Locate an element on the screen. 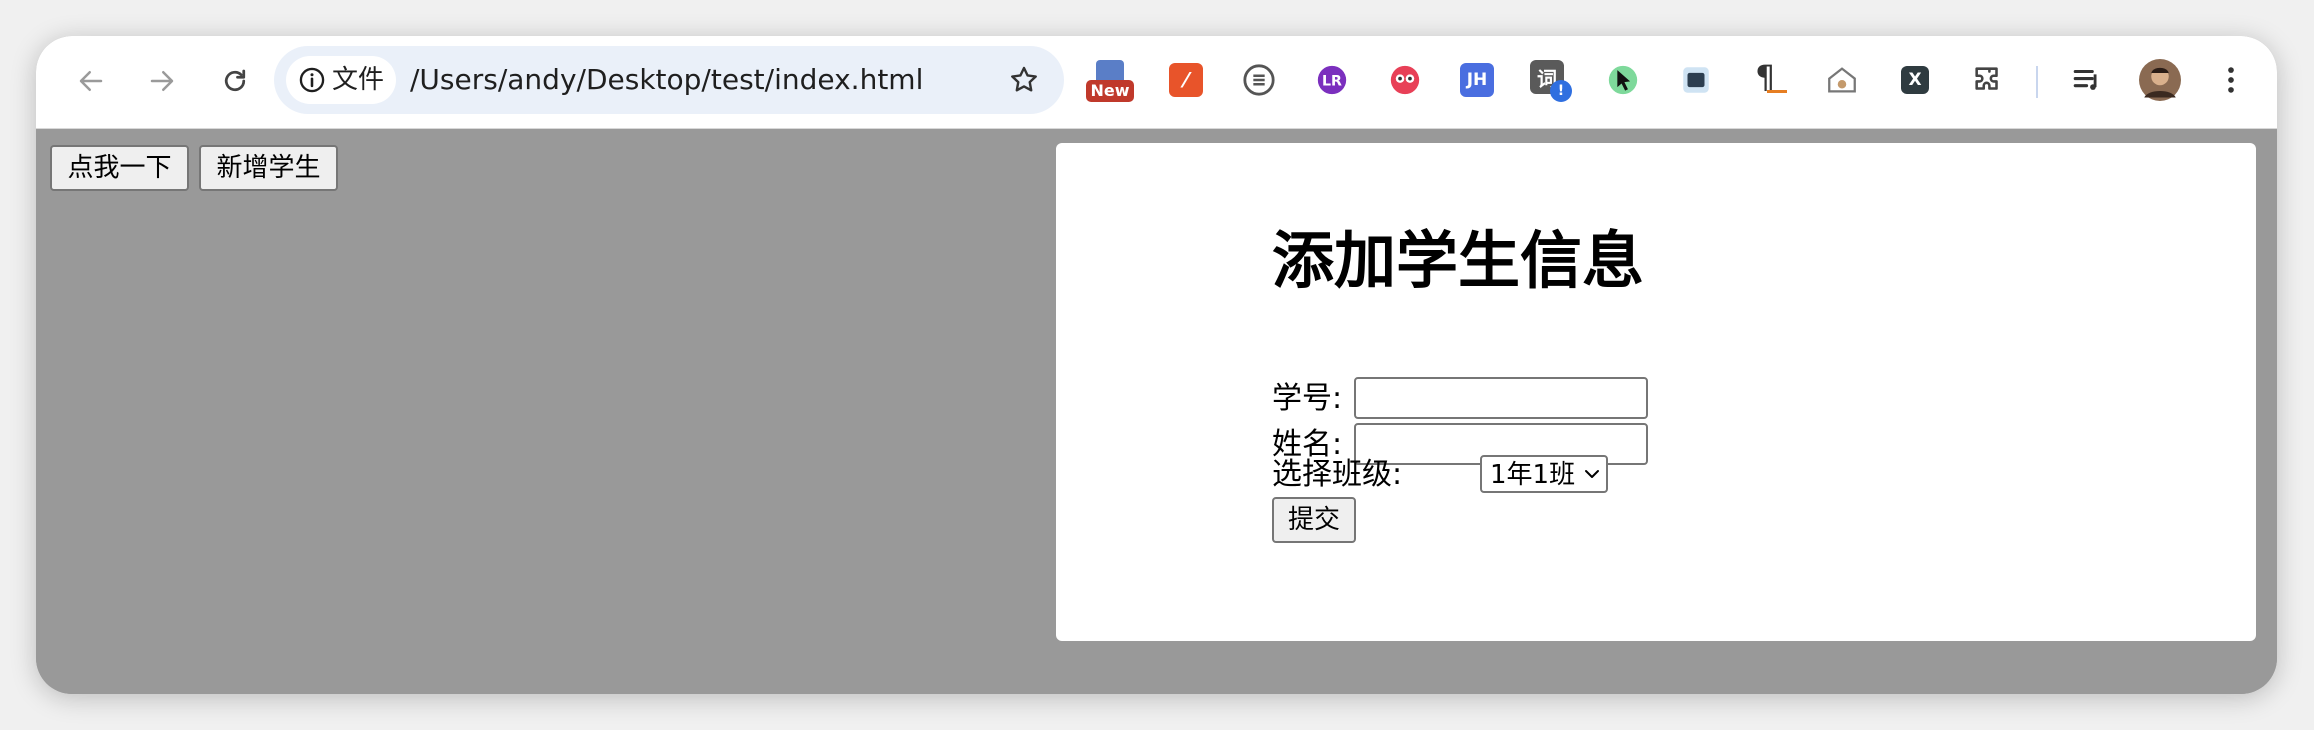 Image resolution: width=2314 pixels, height=730 pixels. dictionary-alert-badge: ! is located at coordinates (1561, 91).